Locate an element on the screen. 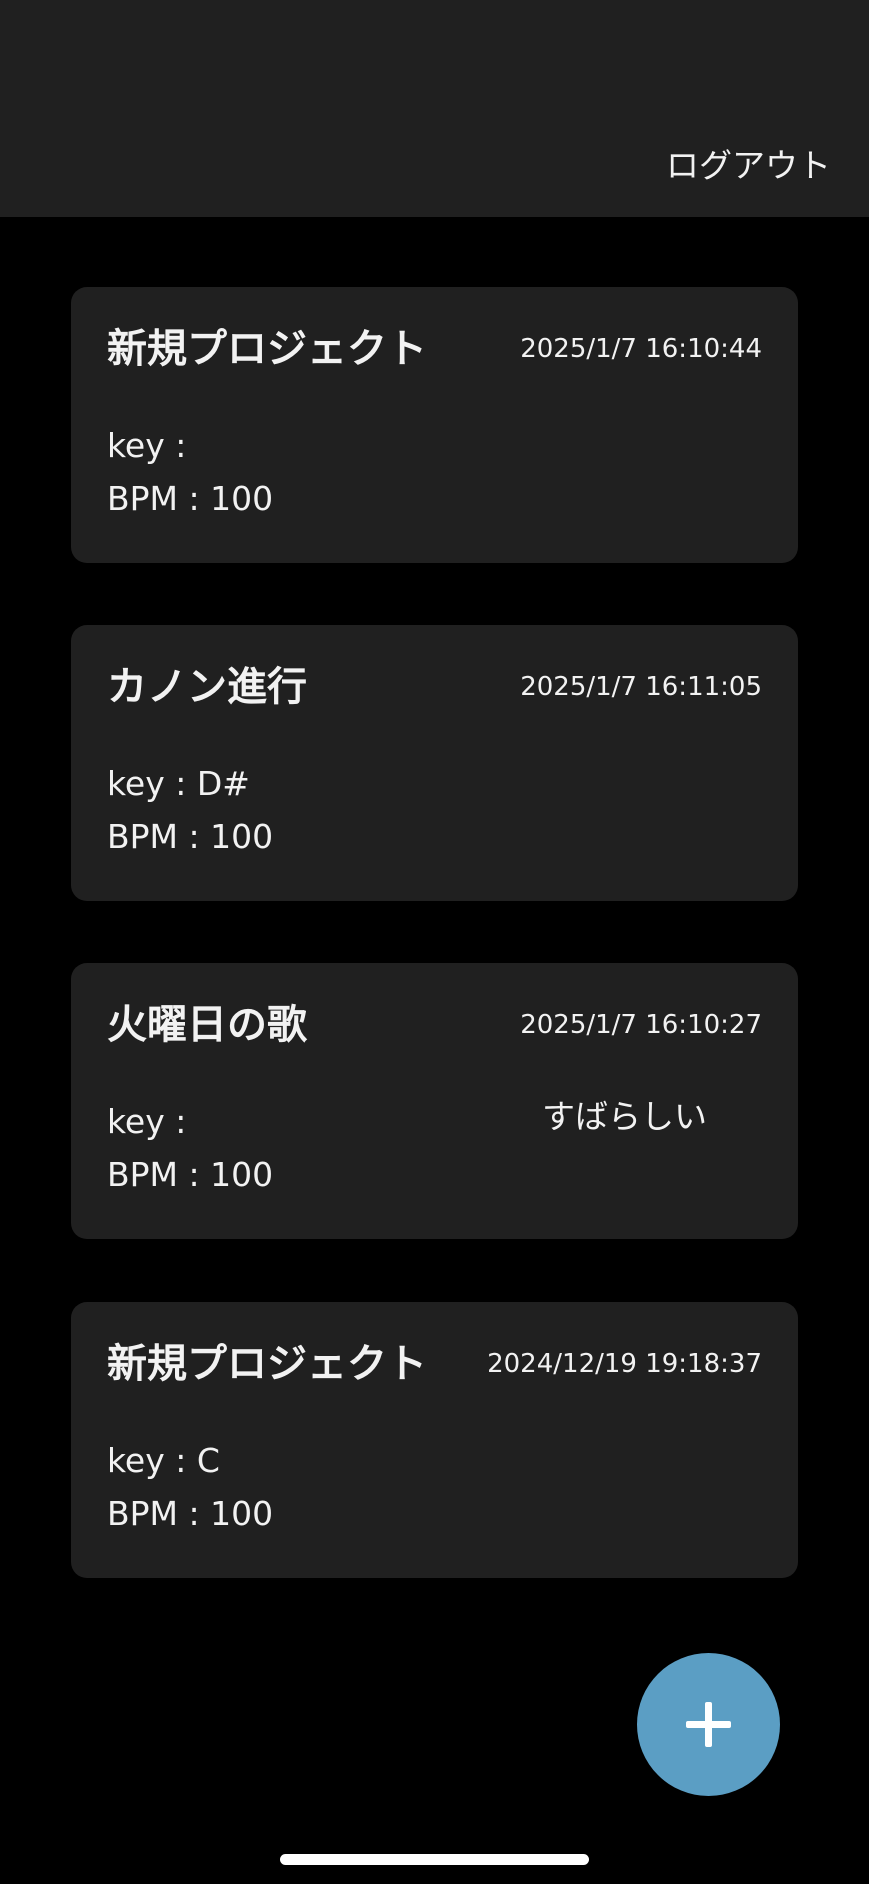 The width and height of the screenshot is (869, 1884). project-date: 2025/1/7 16:10:27 is located at coordinates (641, 1025).